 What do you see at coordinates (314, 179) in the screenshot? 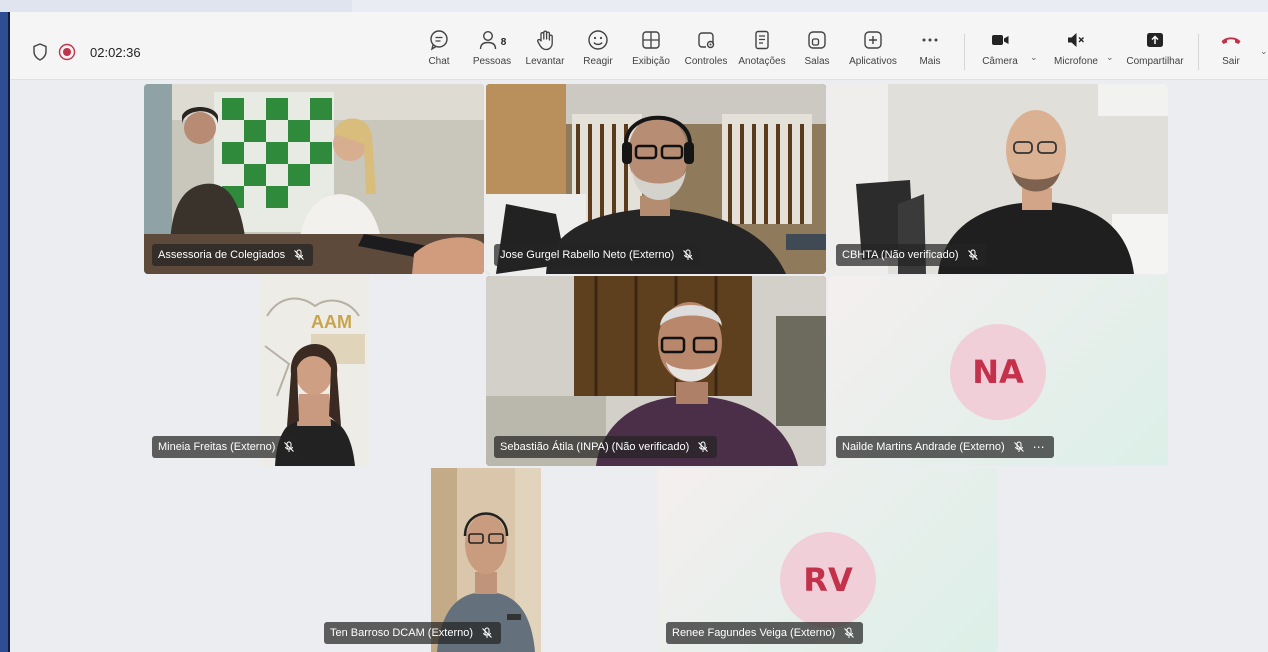
I see `participant-tile: Assessoria de Colegiados` at bounding box center [314, 179].